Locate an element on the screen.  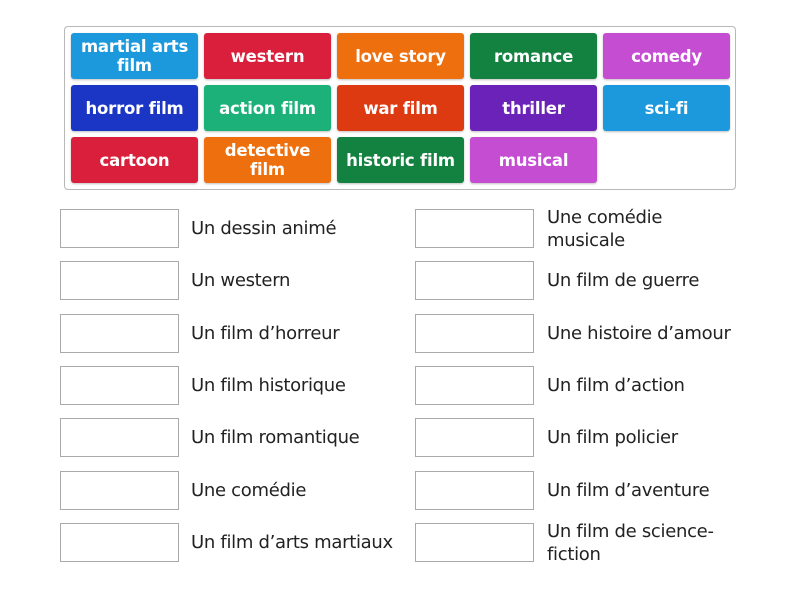
tile-thriller: thriller is located at coordinates (533, 108).